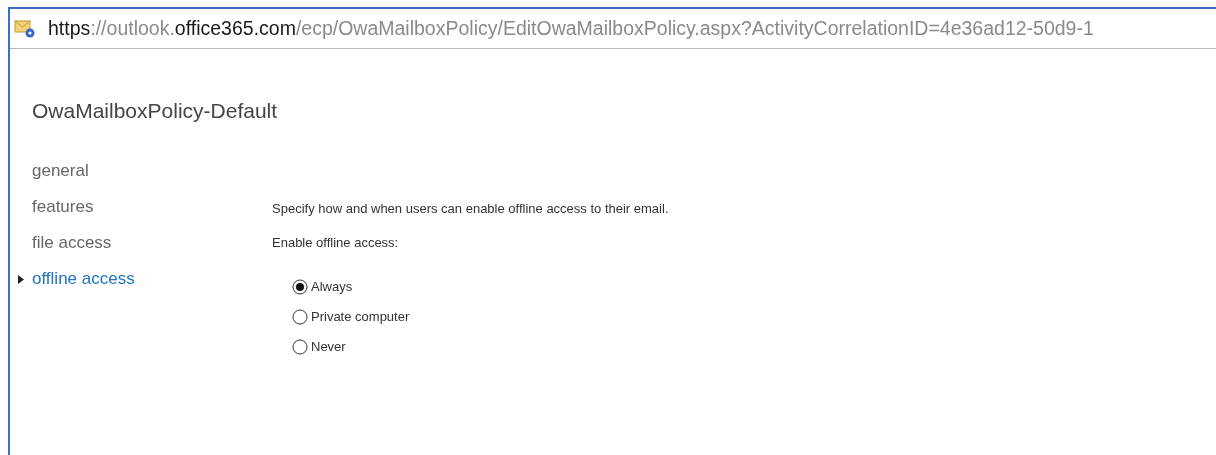 The width and height of the screenshot is (1216, 455). Describe the element at coordinates (145, 243) in the screenshot. I see `nav-item: file access` at that location.